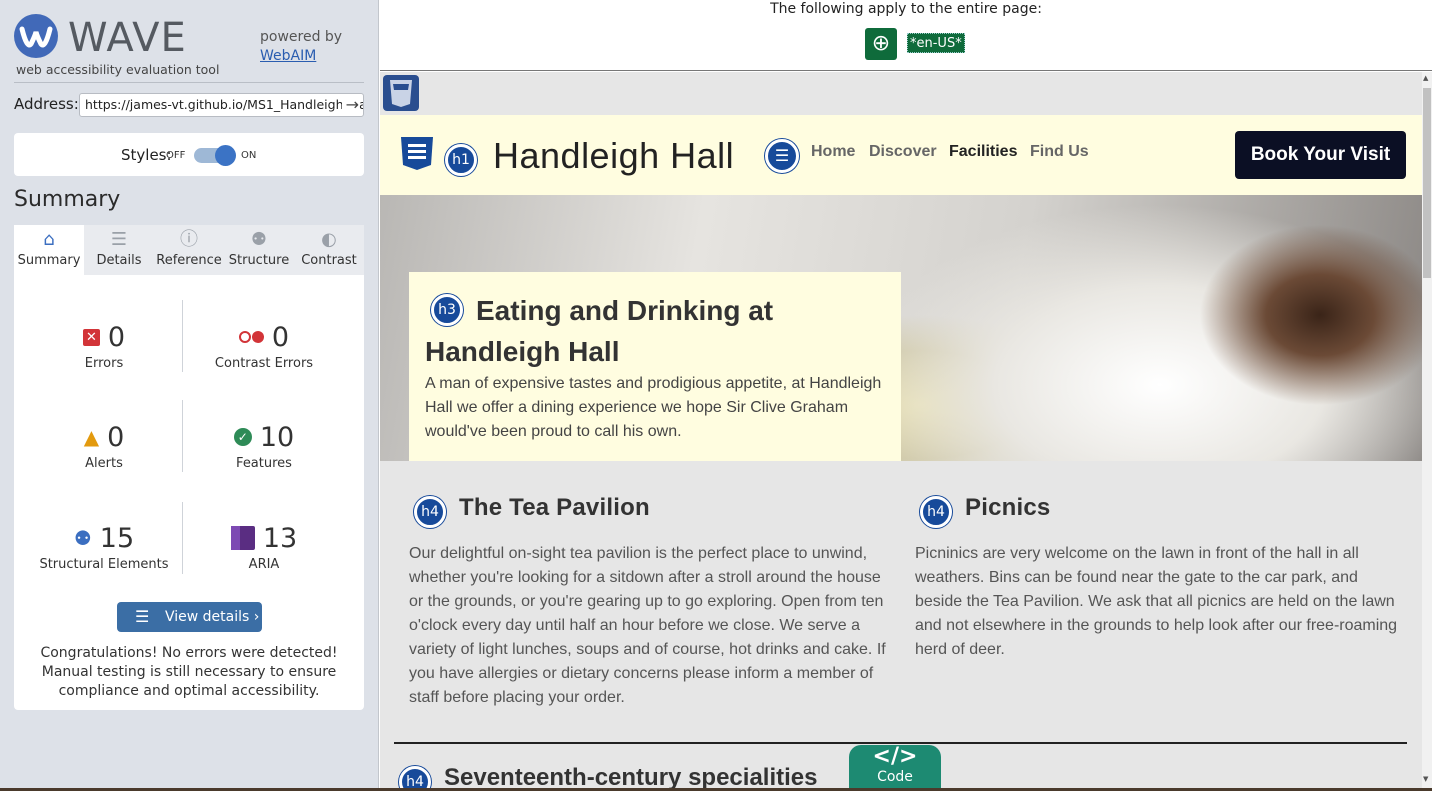  I want to click on features-count: 10, so click(277, 437).